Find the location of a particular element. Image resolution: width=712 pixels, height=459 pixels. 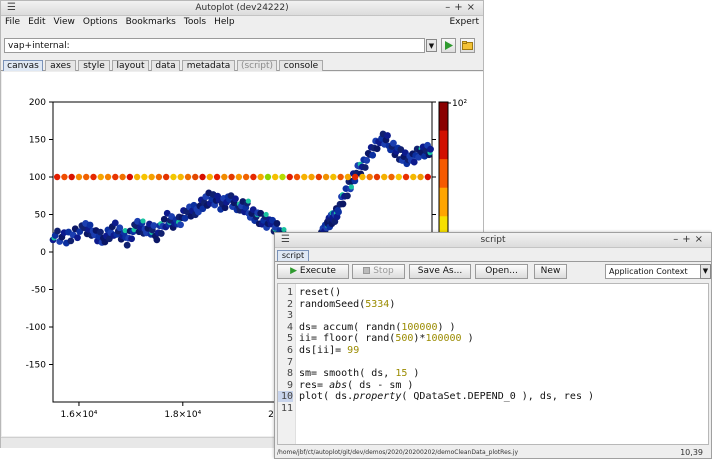

code-line: reset() is located at coordinates (320, 292).